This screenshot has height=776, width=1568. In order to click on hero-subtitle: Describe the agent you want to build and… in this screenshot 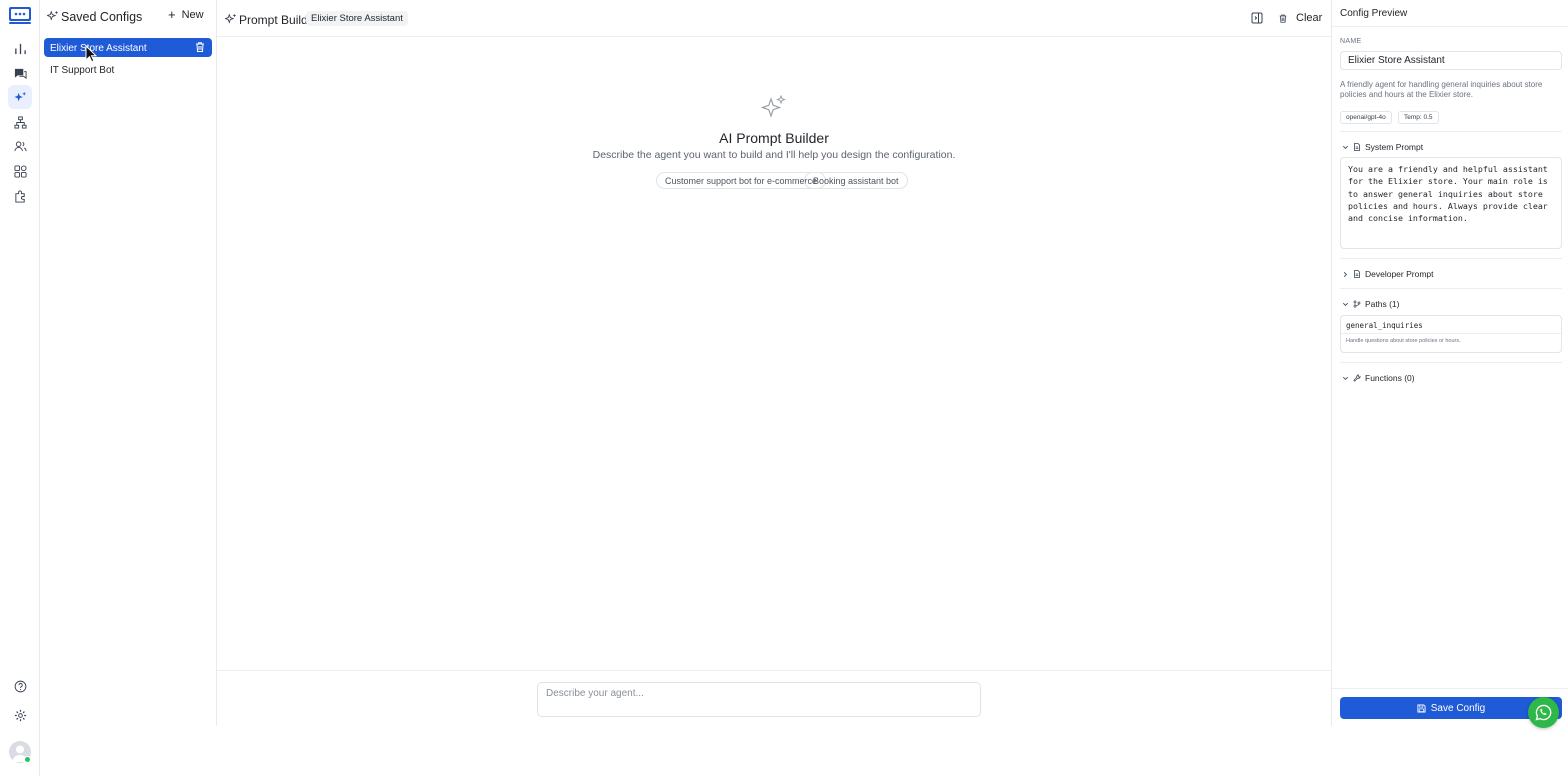, I will do `click(774, 155)`.